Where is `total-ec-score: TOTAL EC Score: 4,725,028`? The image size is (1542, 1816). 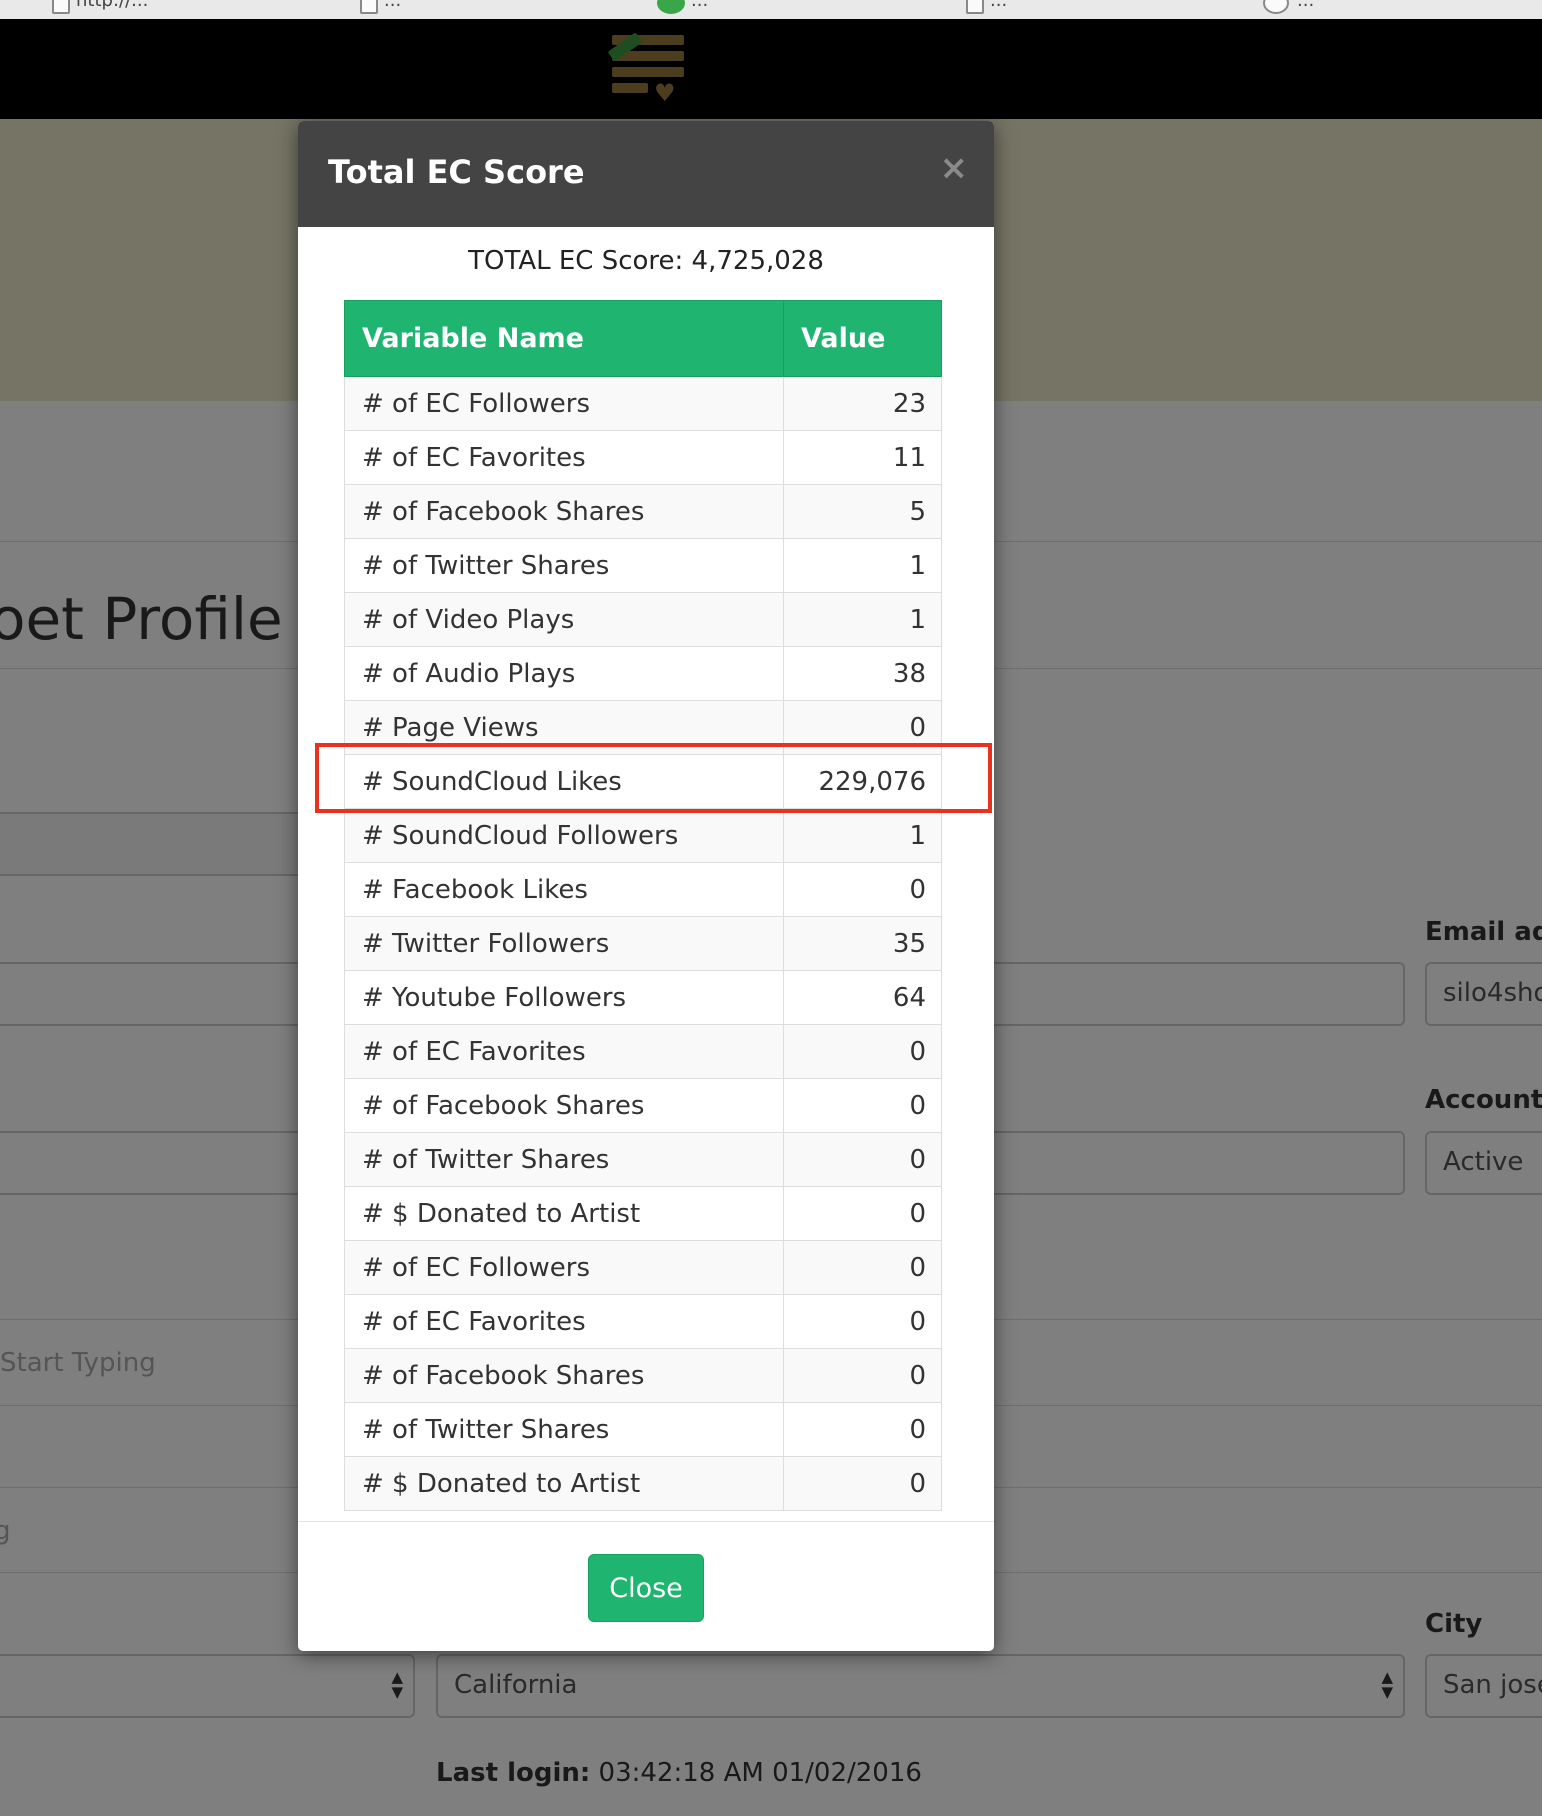
total-ec-score: TOTAL EC Score: 4,725,028 is located at coordinates (646, 261).